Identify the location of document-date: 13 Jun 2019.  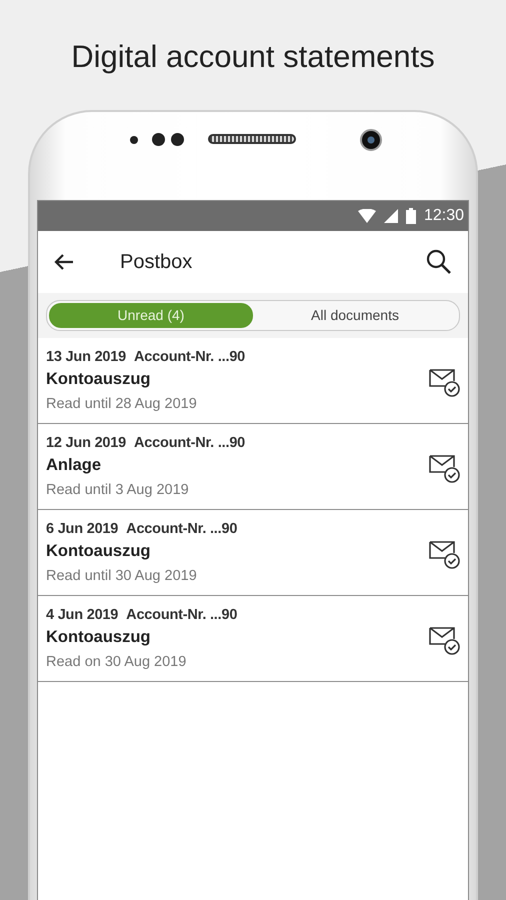
(86, 357).